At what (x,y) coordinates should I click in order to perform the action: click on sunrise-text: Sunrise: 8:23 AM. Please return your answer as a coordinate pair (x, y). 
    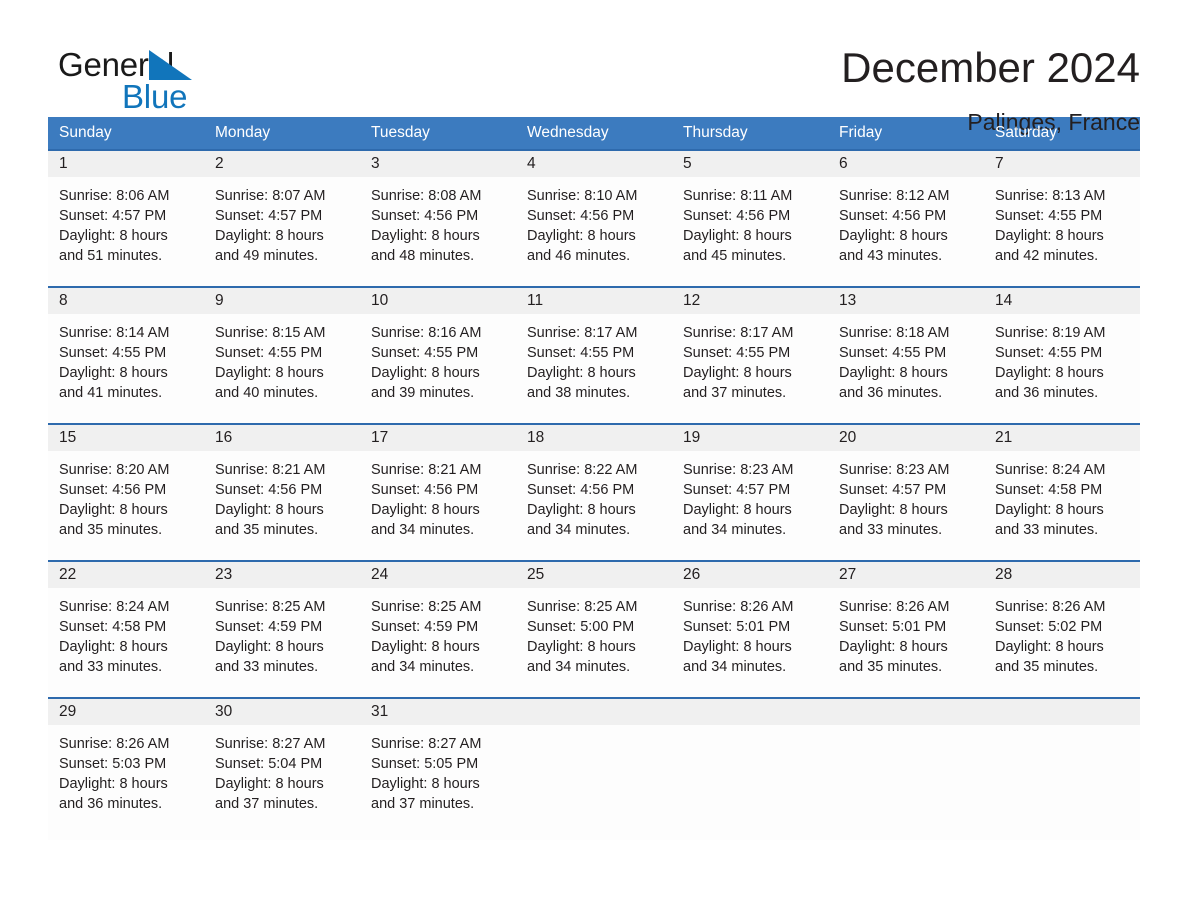
    Looking at the image, I should click on (738, 470).